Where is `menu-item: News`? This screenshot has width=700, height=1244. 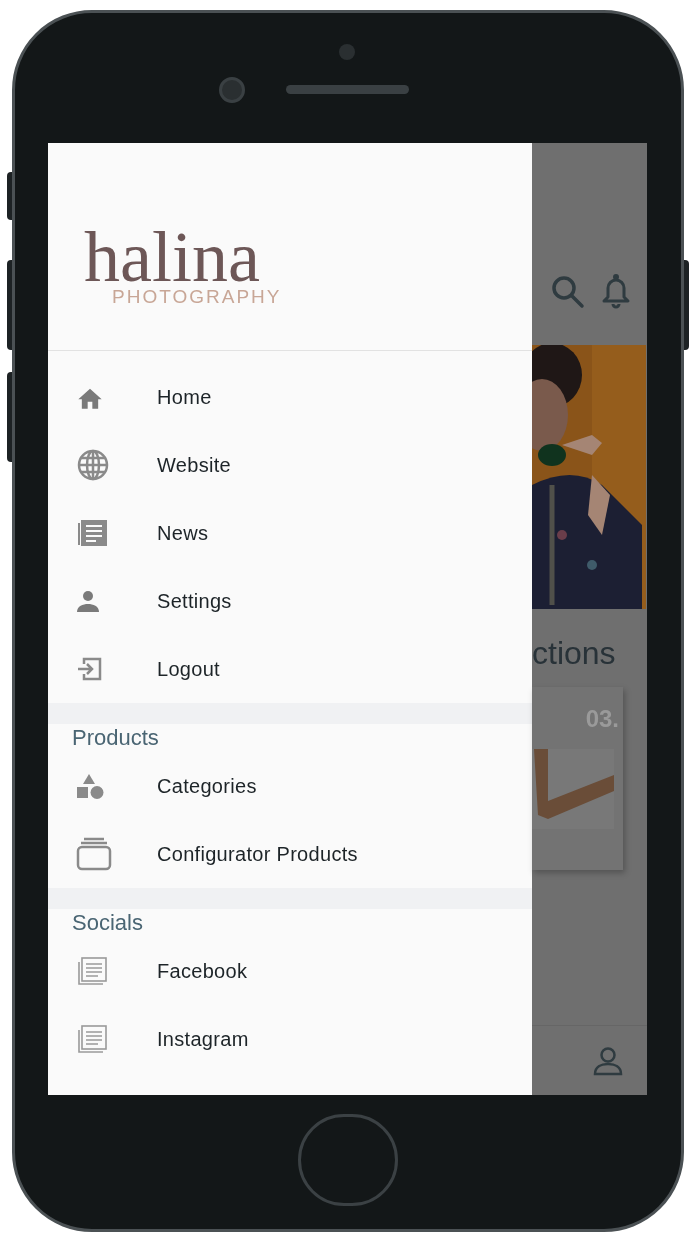 menu-item: News is located at coordinates (290, 533).